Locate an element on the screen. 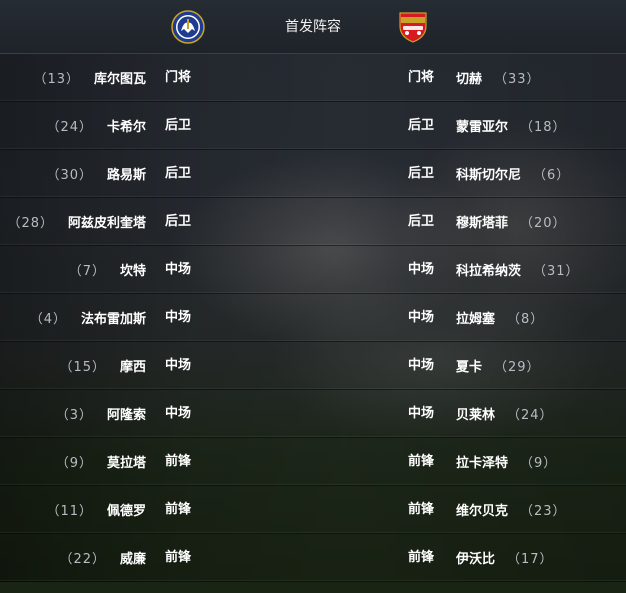 Image resolution: width=626 pixels, height=593 pixels. away-player-name: 穆斯塔菲 is located at coordinates (482, 223).